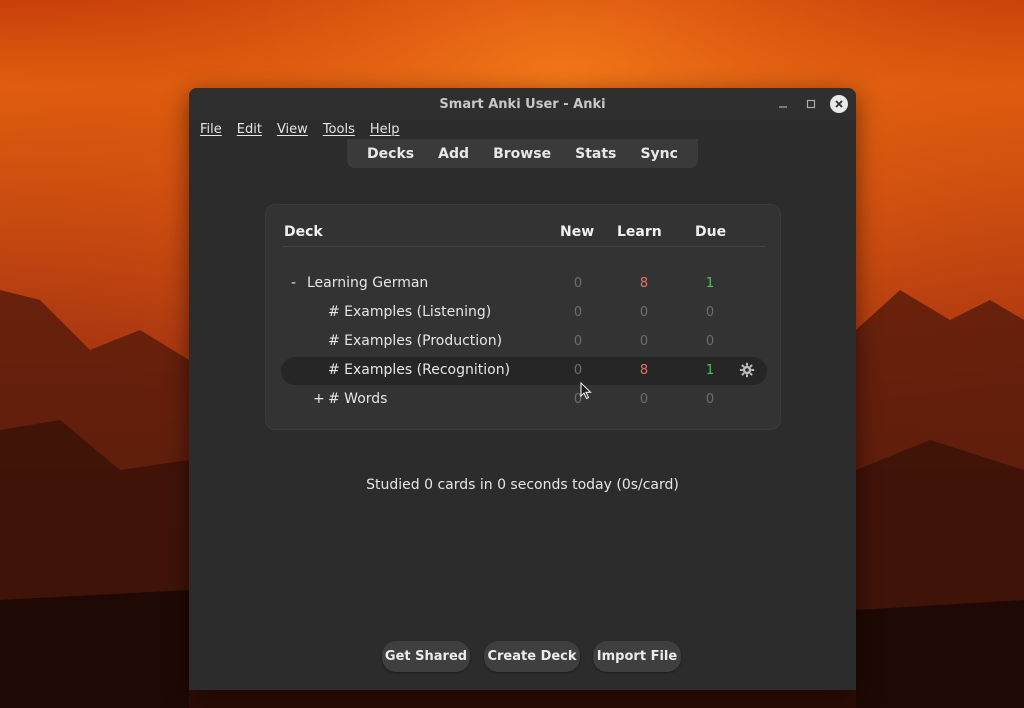 The height and width of the screenshot is (708, 1024). I want to click on import-file-button: Import File, so click(637, 656).